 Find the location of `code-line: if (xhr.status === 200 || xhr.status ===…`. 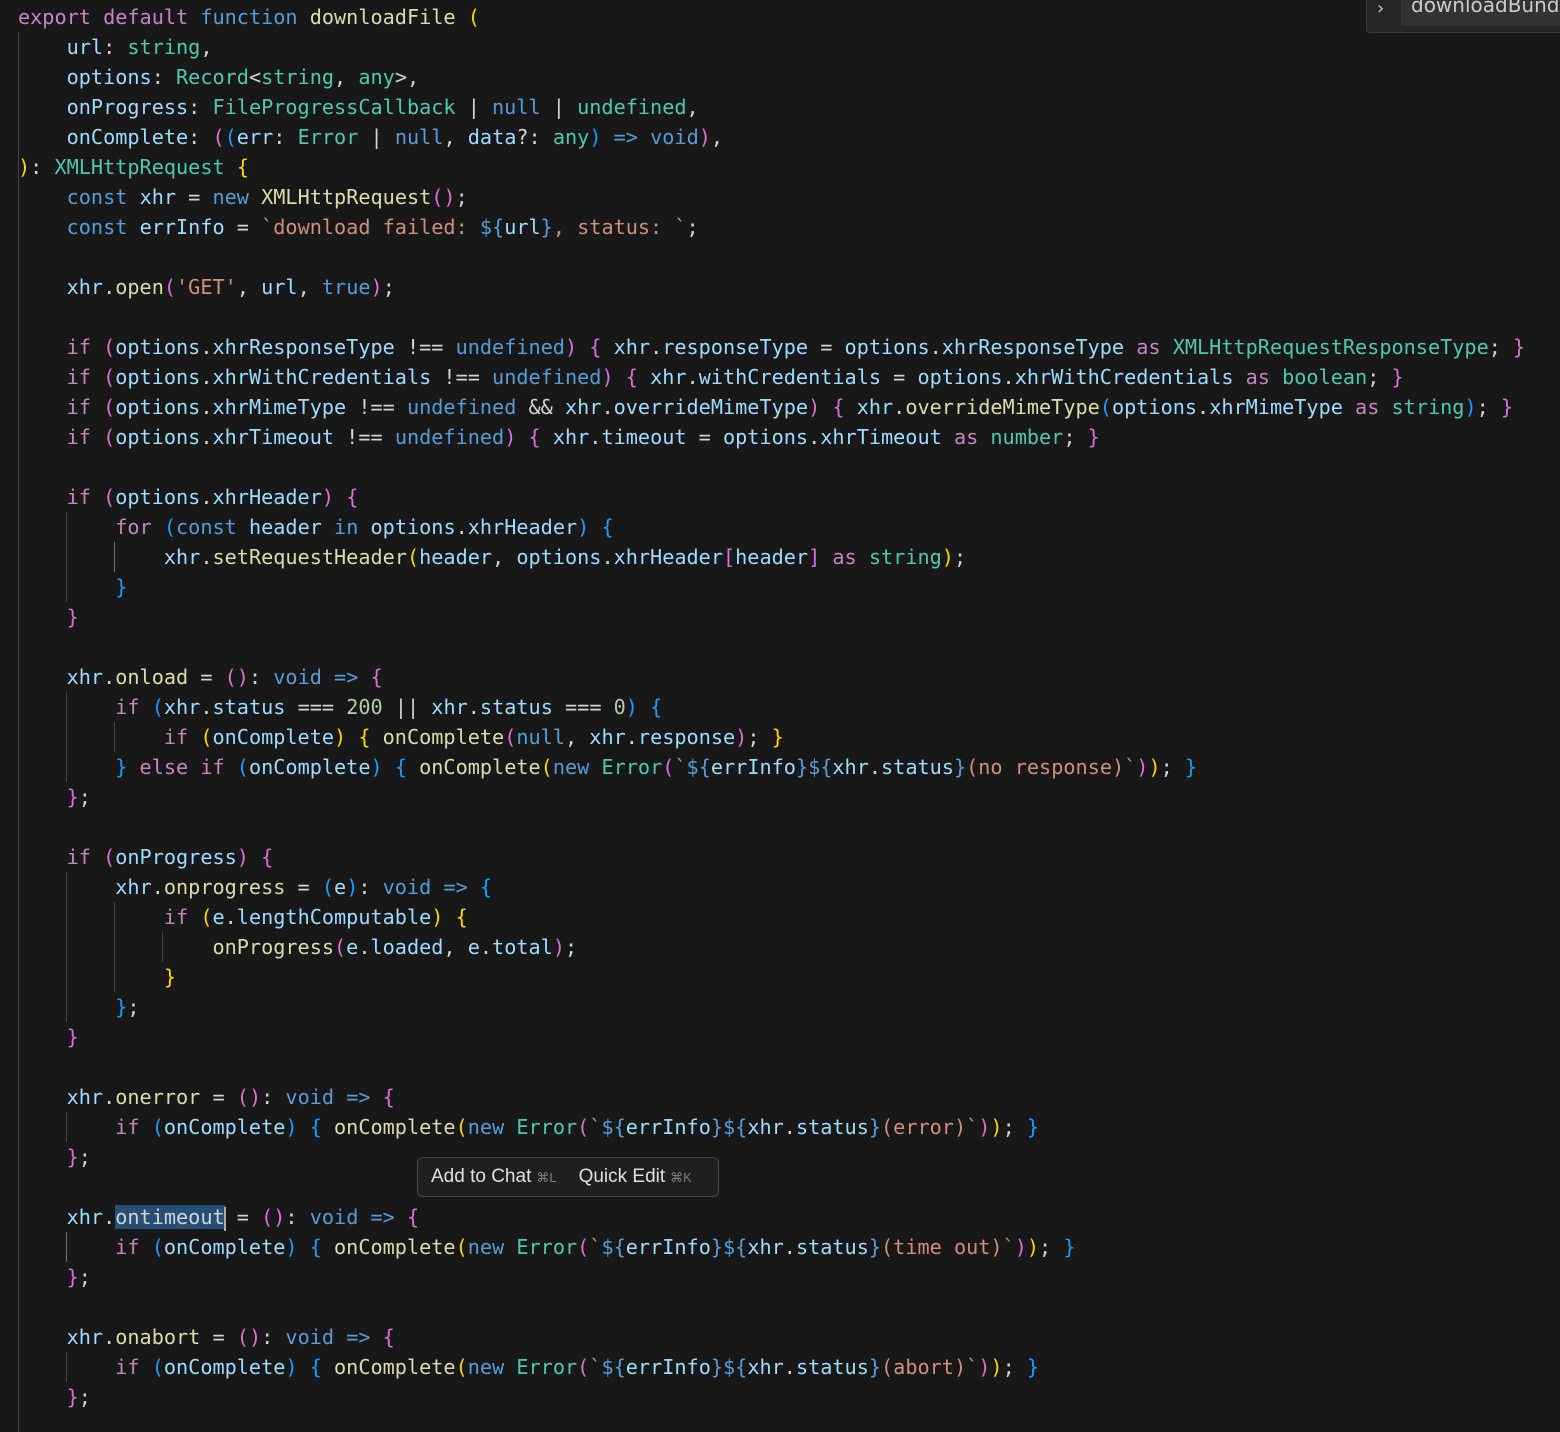

code-line: if (xhr.status === 200 || xhr.status ===… is located at coordinates (340, 707).